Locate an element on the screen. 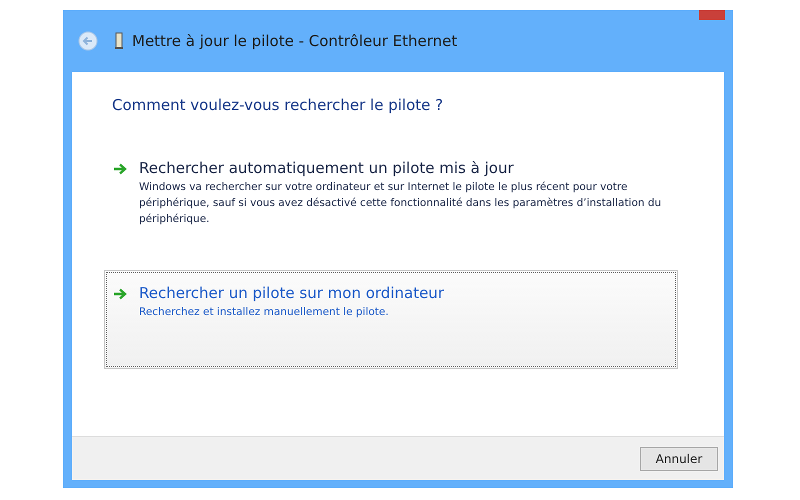  cancel-button: Annuler is located at coordinates (679, 458).